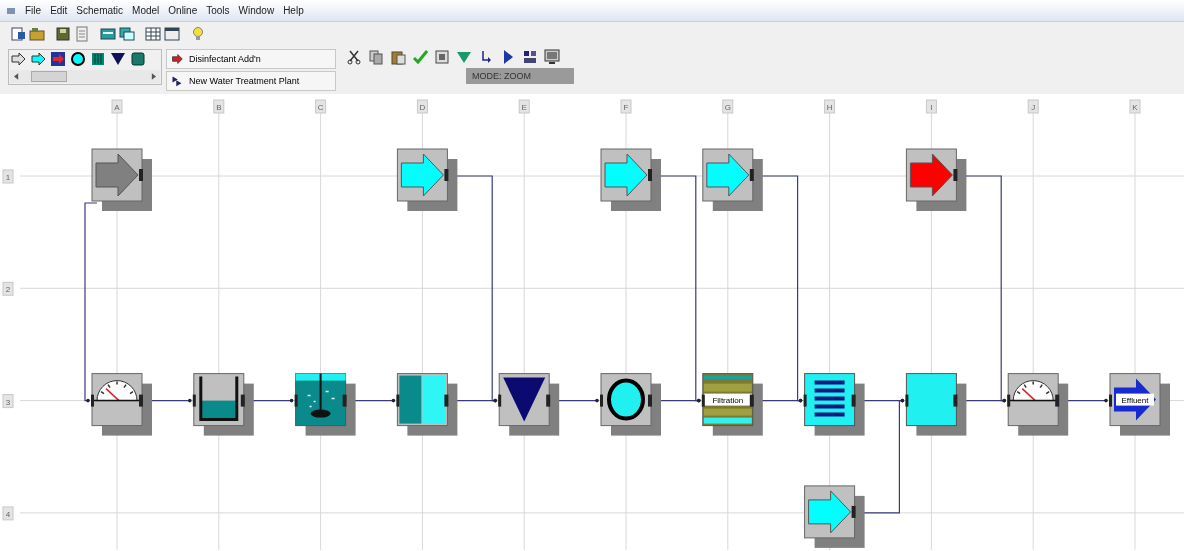  What do you see at coordinates (8, 401) in the screenshot?
I see `row-label: 3` at bounding box center [8, 401].